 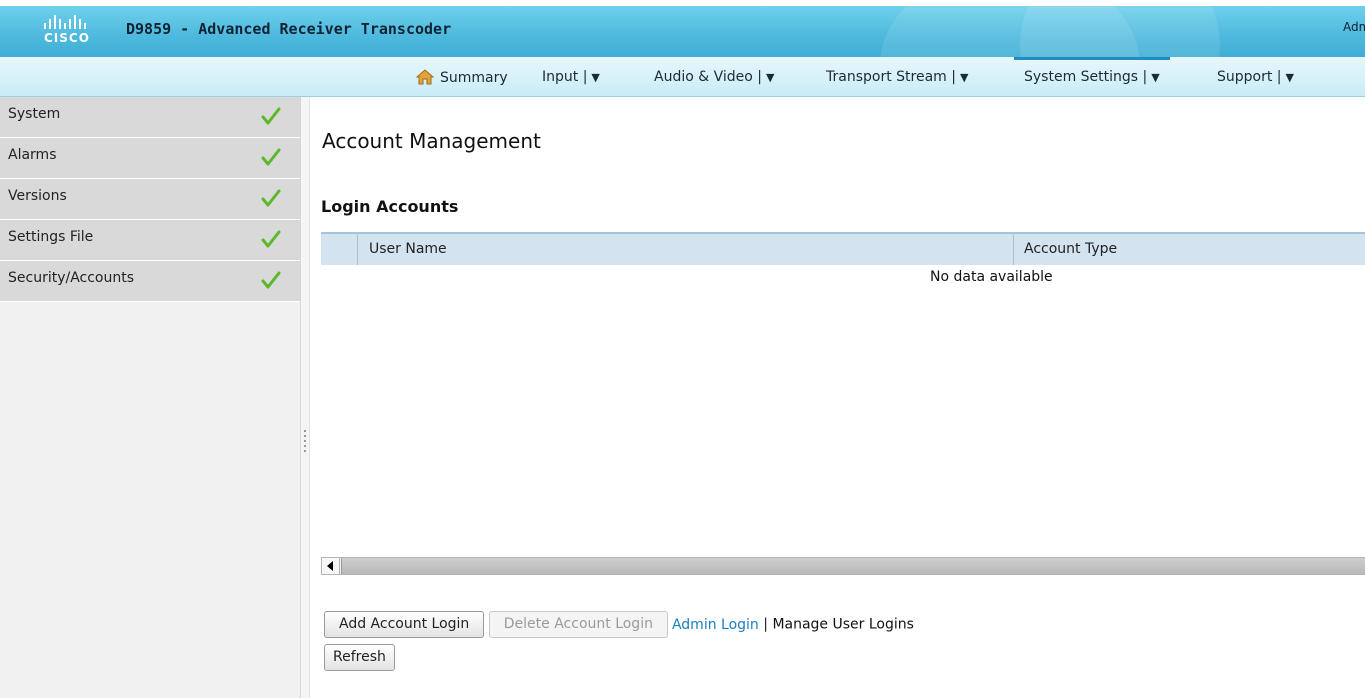 What do you see at coordinates (339, 249) in the screenshot?
I see `select-column-header` at bounding box center [339, 249].